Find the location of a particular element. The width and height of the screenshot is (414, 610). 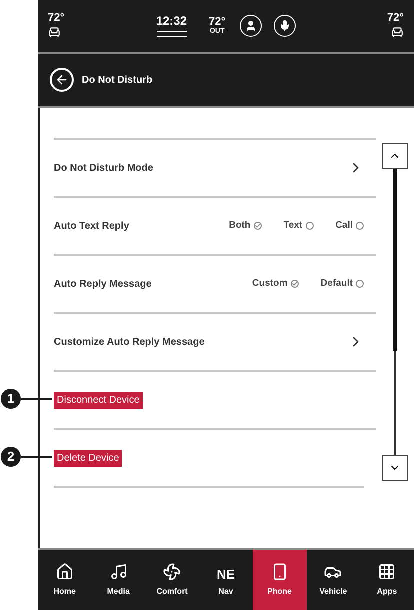

callout-number: 2 is located at coordinates (11, 457).